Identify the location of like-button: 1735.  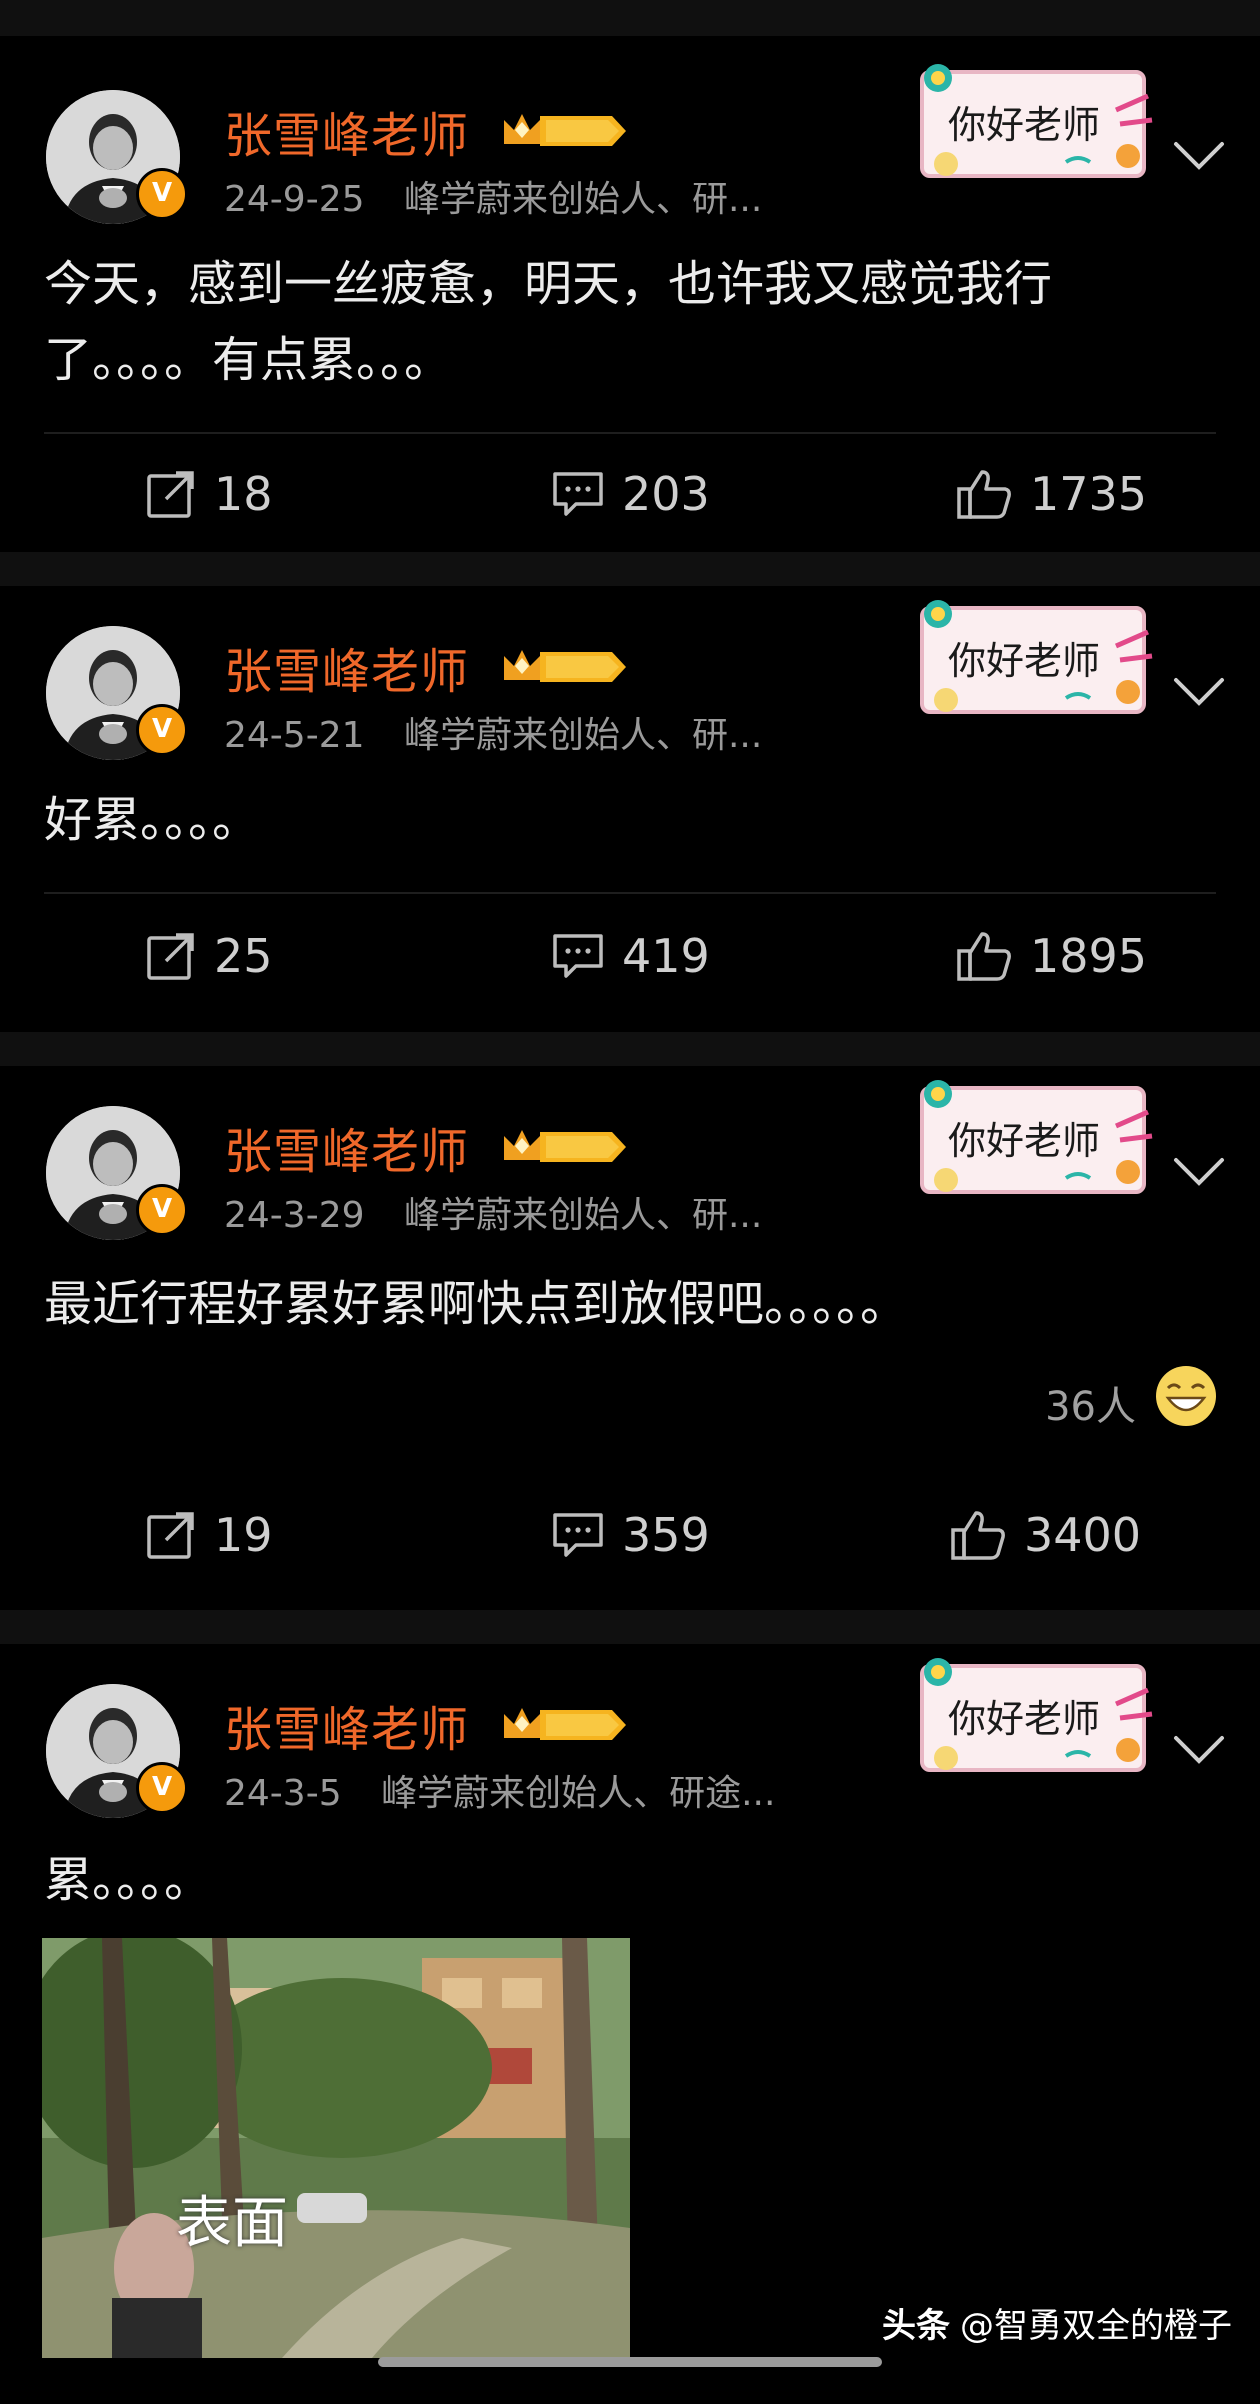
(1051, 494).